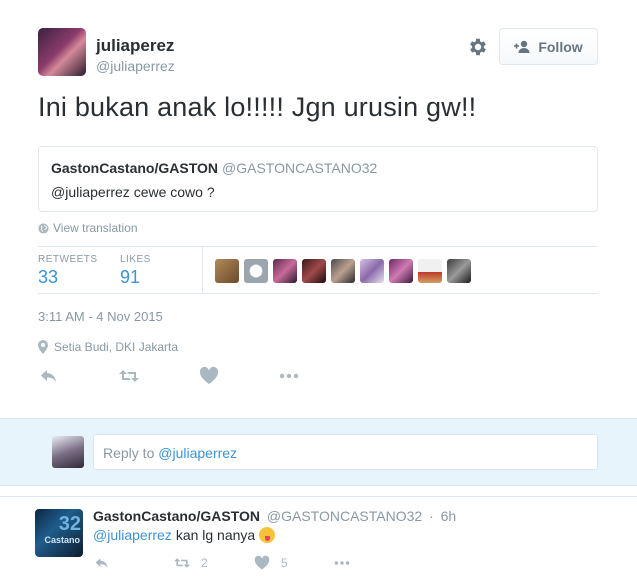 This screenshot has height=581, width=637. What do you see at coordinates (133, 192) in the screenshot?
I see `quote-text: @juliaperrez cewe cowo ?` at bounding box center [133, 192].